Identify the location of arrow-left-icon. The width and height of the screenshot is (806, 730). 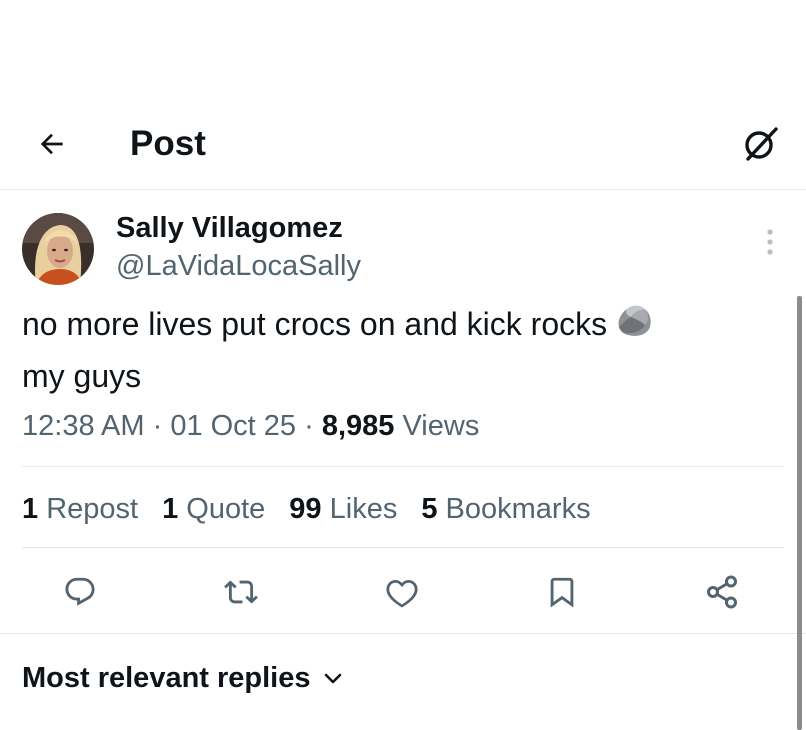
(51, 144).